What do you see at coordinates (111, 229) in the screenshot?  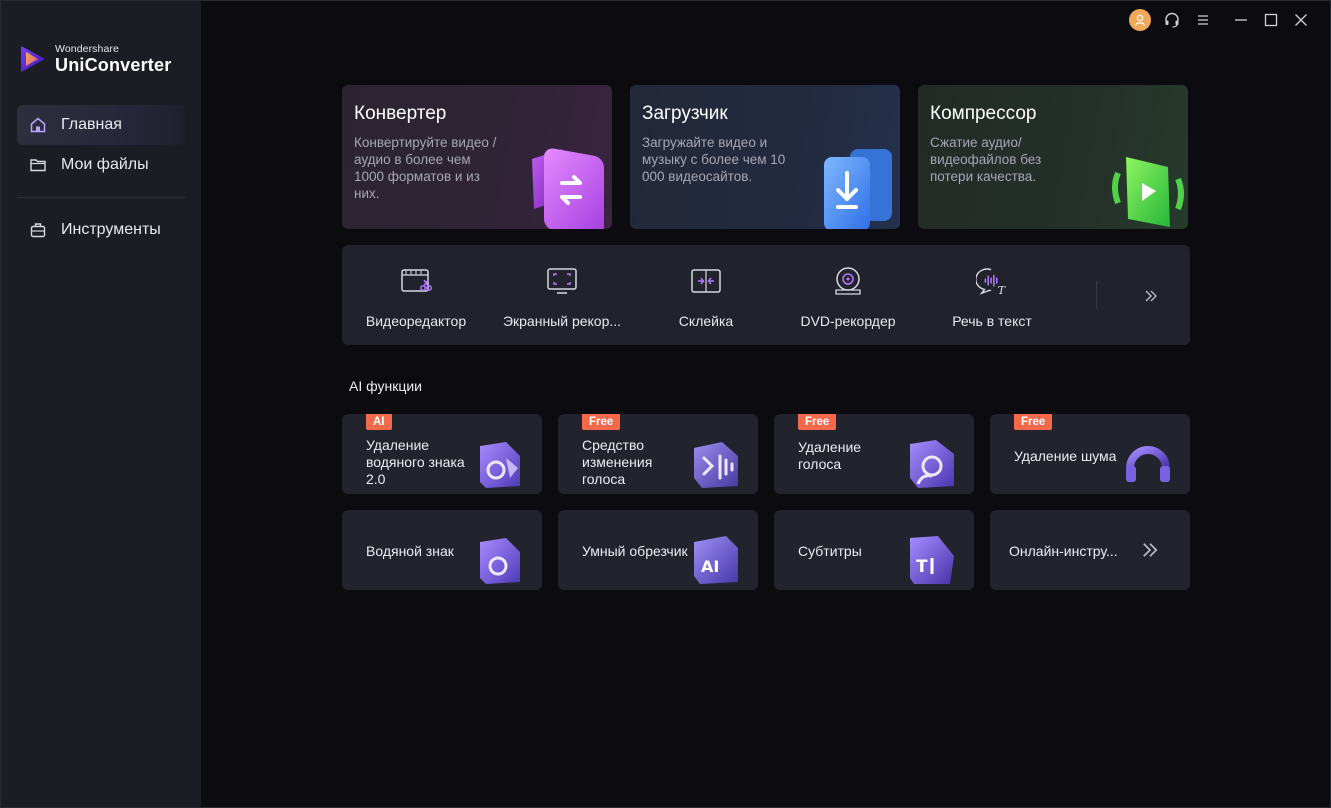 I see `sidebar-item-label: Инструменты` at bounding box center [111, 229].